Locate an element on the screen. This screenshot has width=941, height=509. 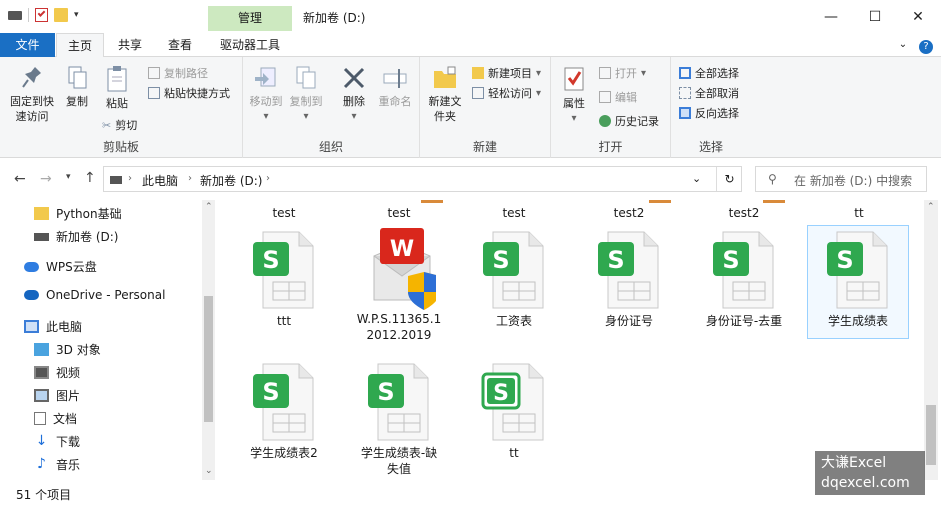
new-item-button: 新建项目 ▾ is located at coordinates (506, 73).